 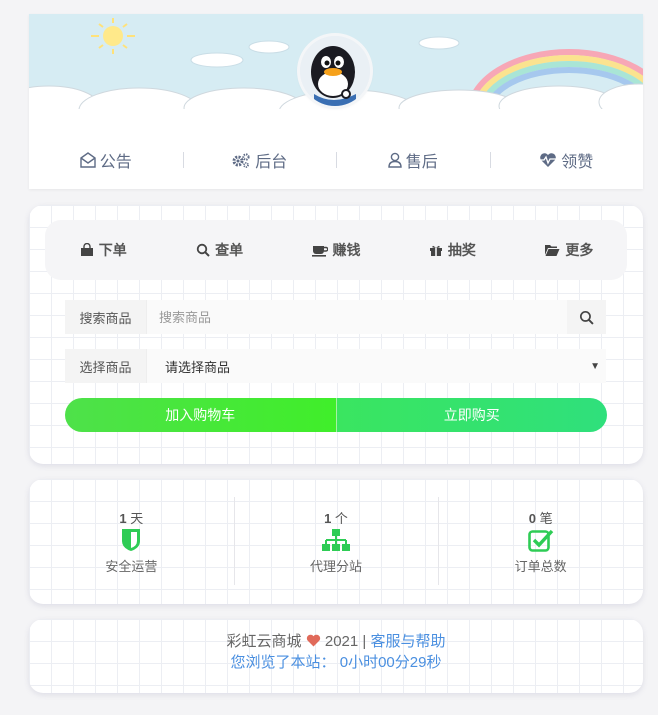 What do you see at coordinates (548, 160) in the screenshot?
I see `heartbeat-icon` at bounding box center [548, 160].